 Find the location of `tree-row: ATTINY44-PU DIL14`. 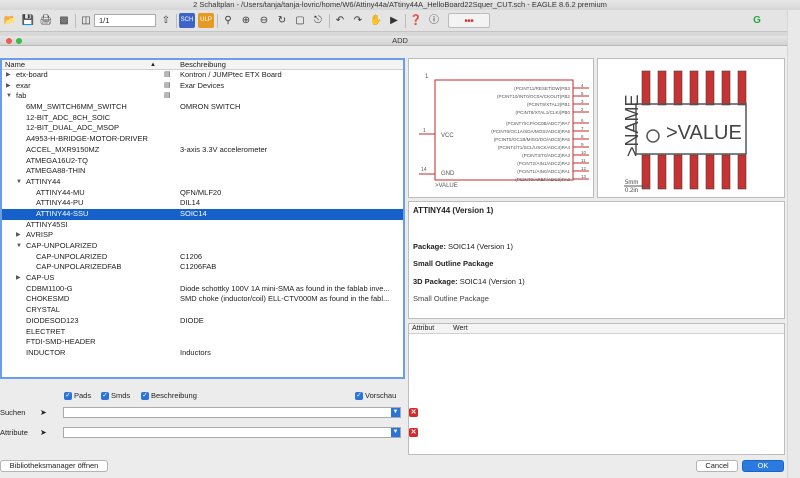

tree-row: ATTINY44-PU DIL14 is located at coordinates (202, 203).